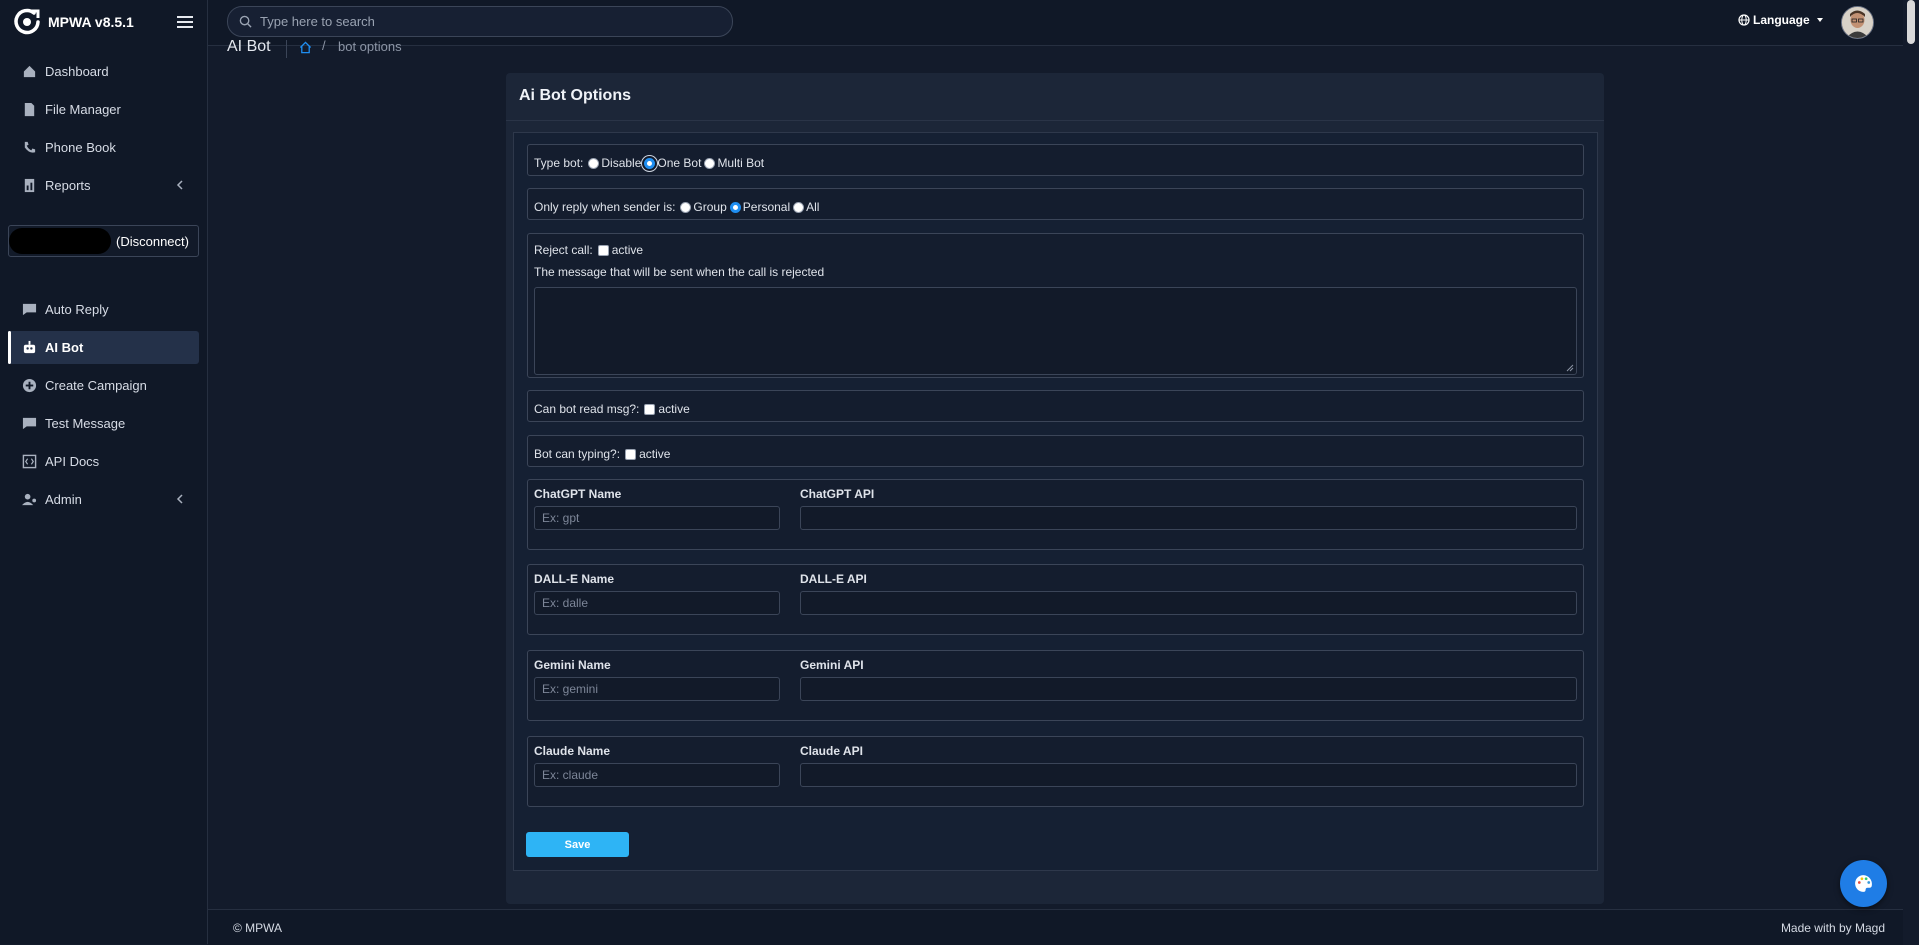  Describe the element at coordinates (1055, 331) in the screenshot. I see `reject-message-textarea` at that location.